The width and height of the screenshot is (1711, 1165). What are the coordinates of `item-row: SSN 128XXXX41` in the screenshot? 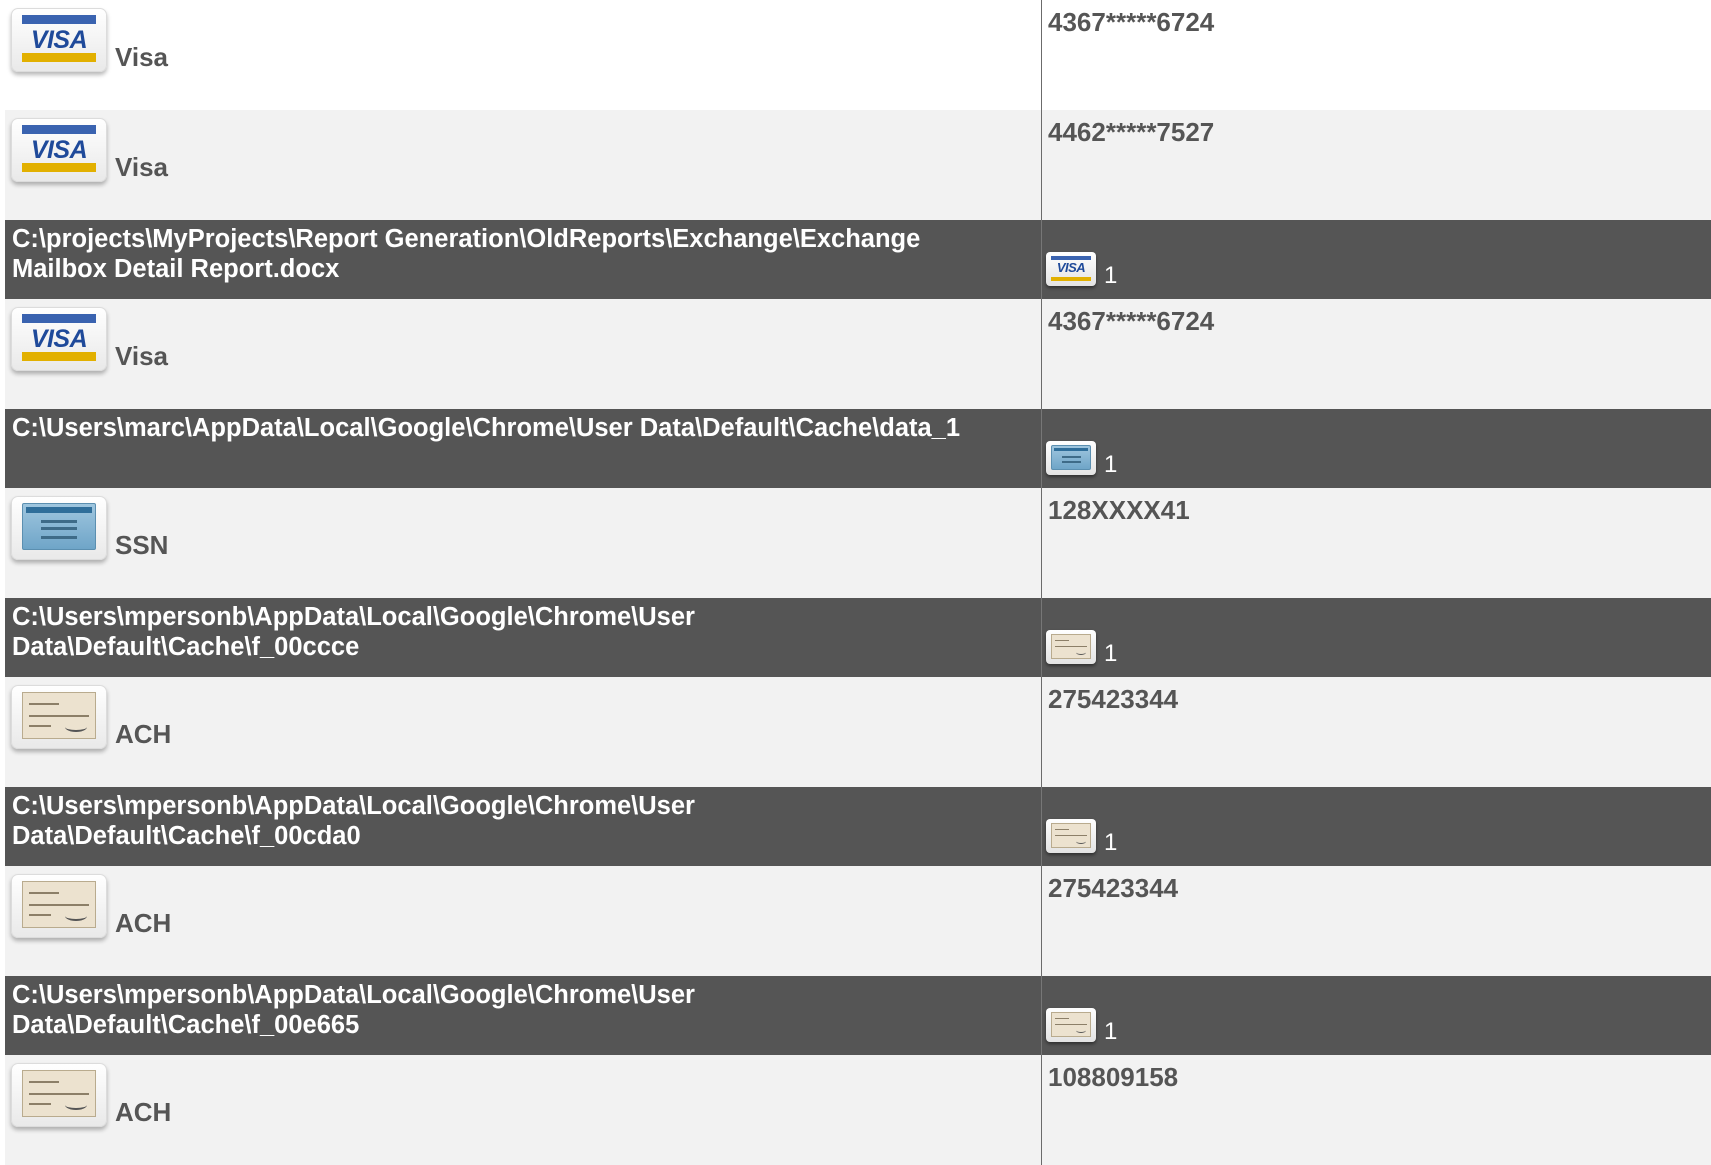 It's located at (858, 543).